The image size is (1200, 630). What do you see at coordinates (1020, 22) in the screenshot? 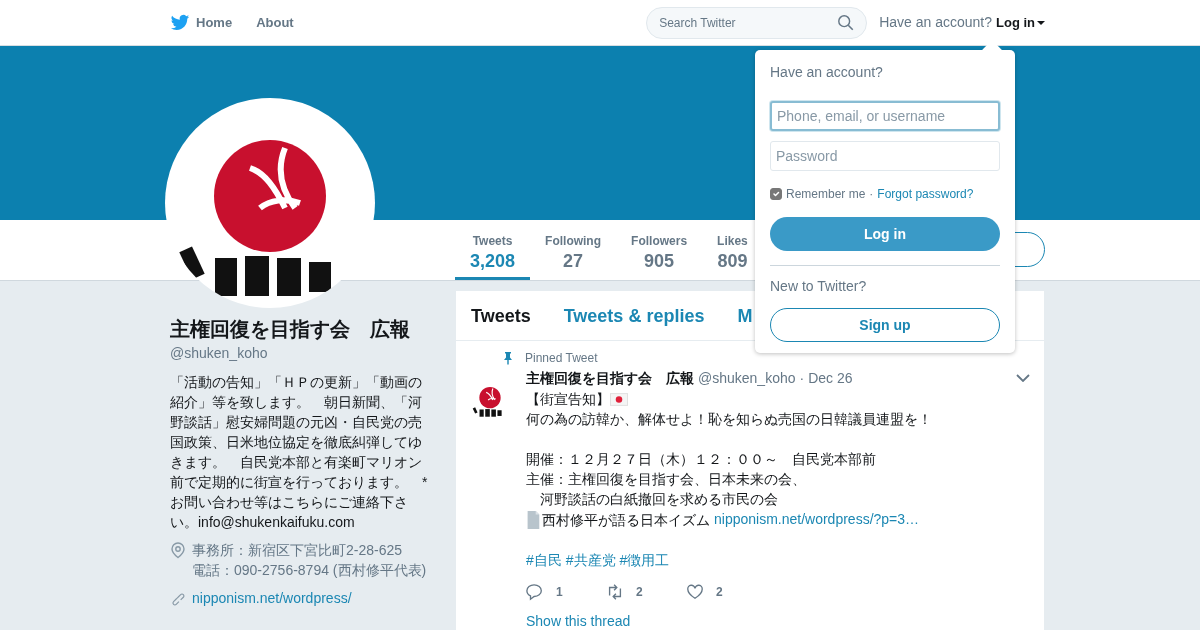
I see `login-link: Log in` at bounding box center [1020, 22].